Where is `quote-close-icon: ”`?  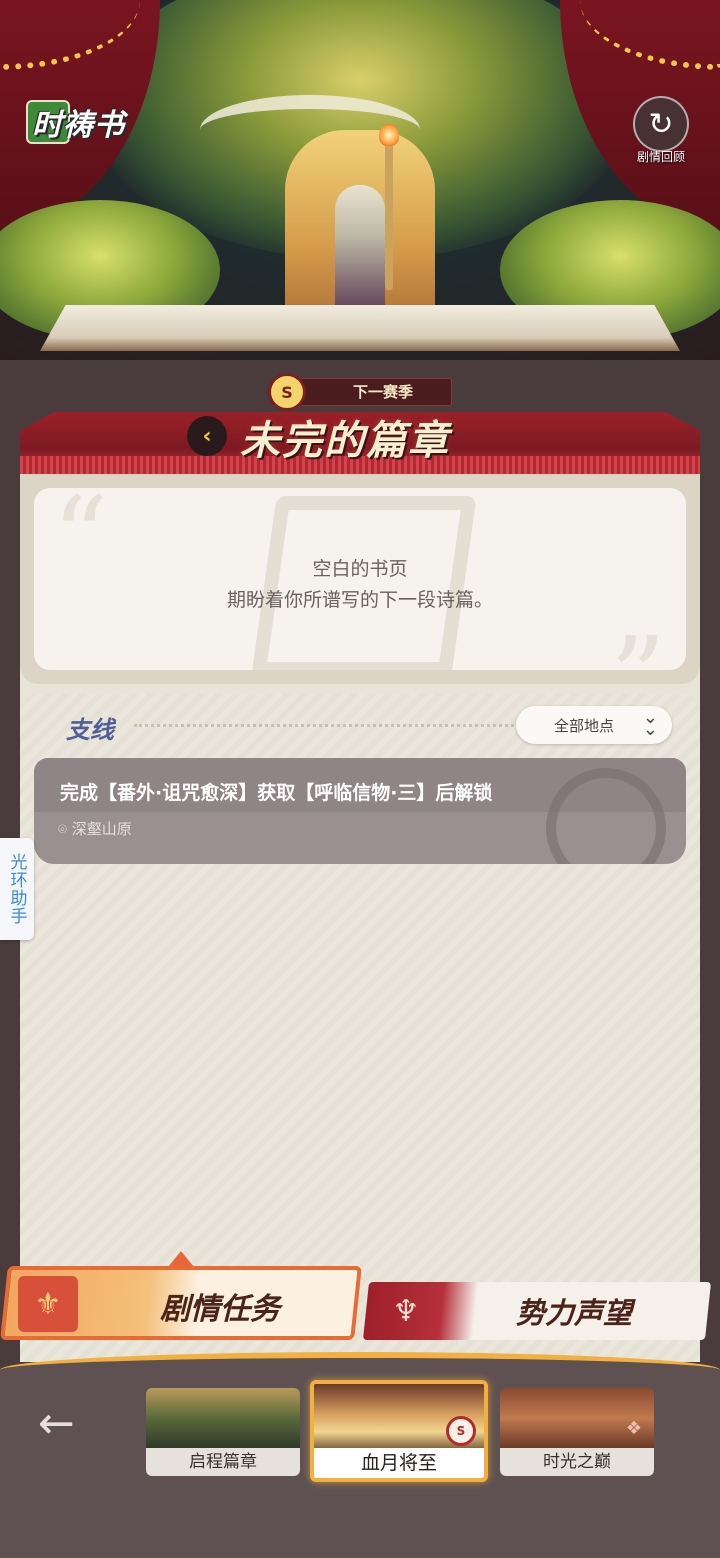
quote-close-icon: ” is located at coordinates (638, 646).